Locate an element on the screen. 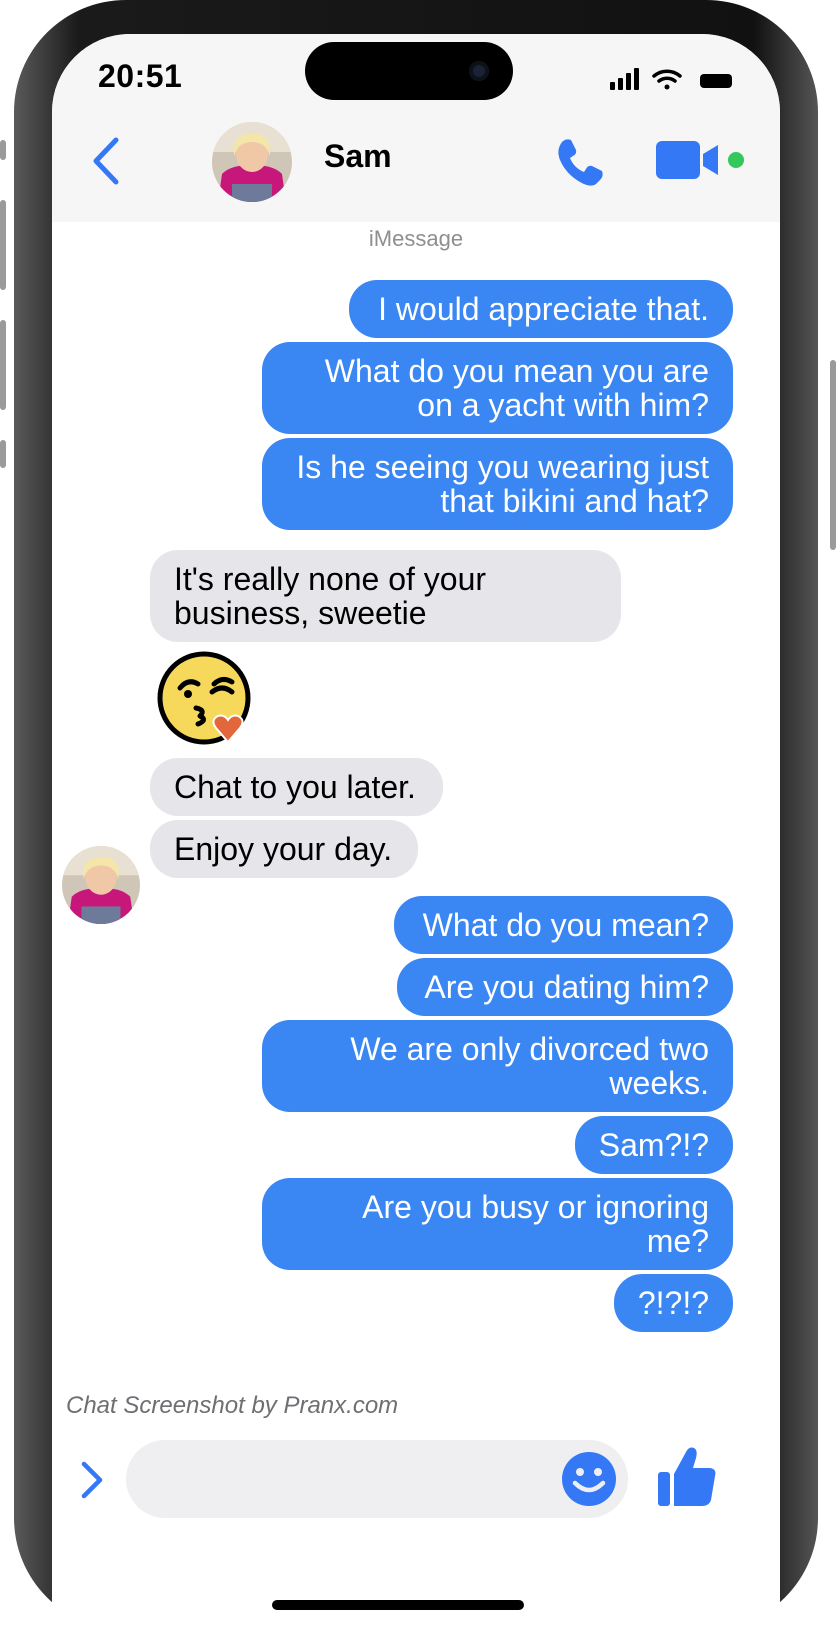 The width and height of the screenshot is (836, 1630). message-sent: Are you dating him? is located at coordinates (565, 987).